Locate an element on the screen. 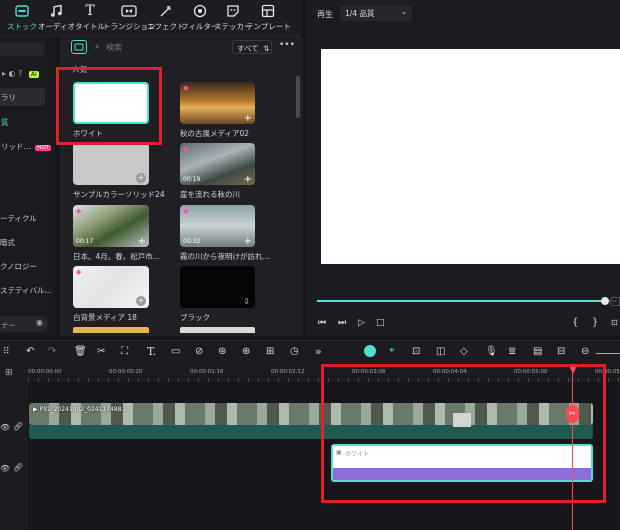  color-icon: ⊛ is located at coordinates (222, 351).